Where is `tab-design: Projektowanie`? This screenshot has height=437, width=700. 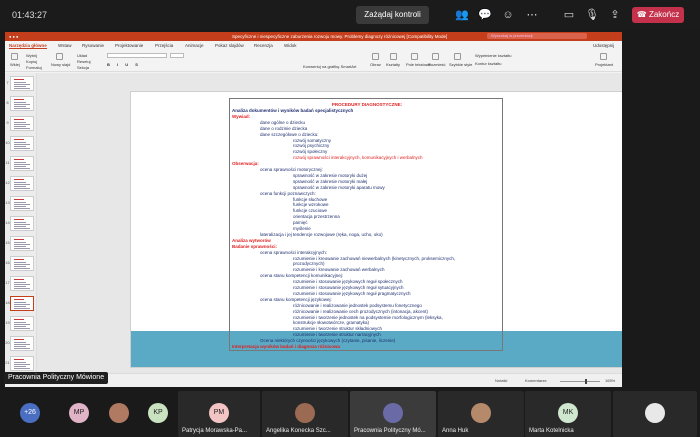
tab-design: Projektowanie is located at coordinates (129, 45).